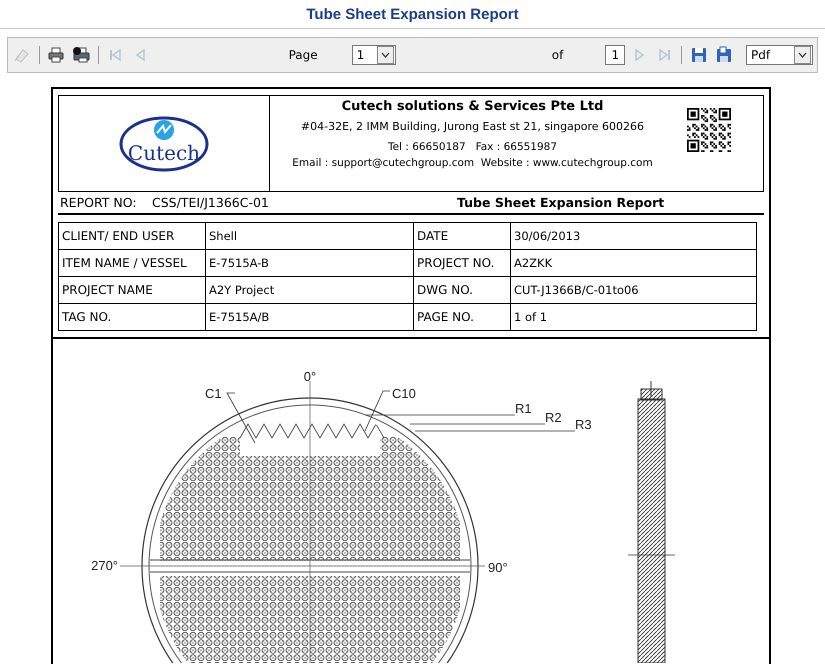 The width and height of the screenshot is (825, 671). What do you see at coordinates (498, 567) in the screenshot?
I see `drawing-label: 90°` at bounding box center [498, 567].